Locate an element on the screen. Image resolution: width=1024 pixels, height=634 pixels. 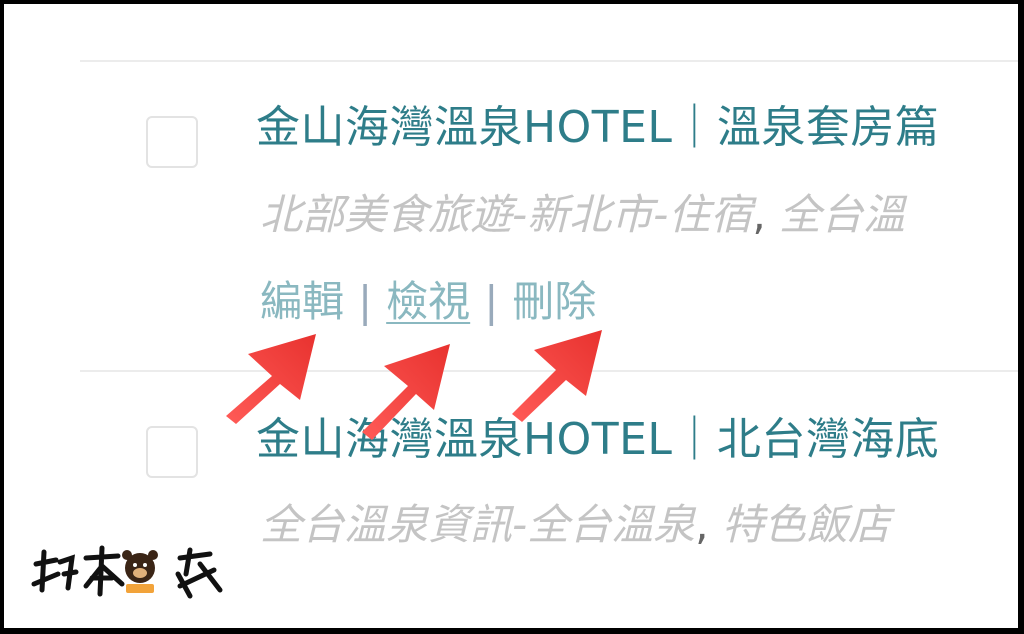
watermark-logo is located at coordinates (127, 572).